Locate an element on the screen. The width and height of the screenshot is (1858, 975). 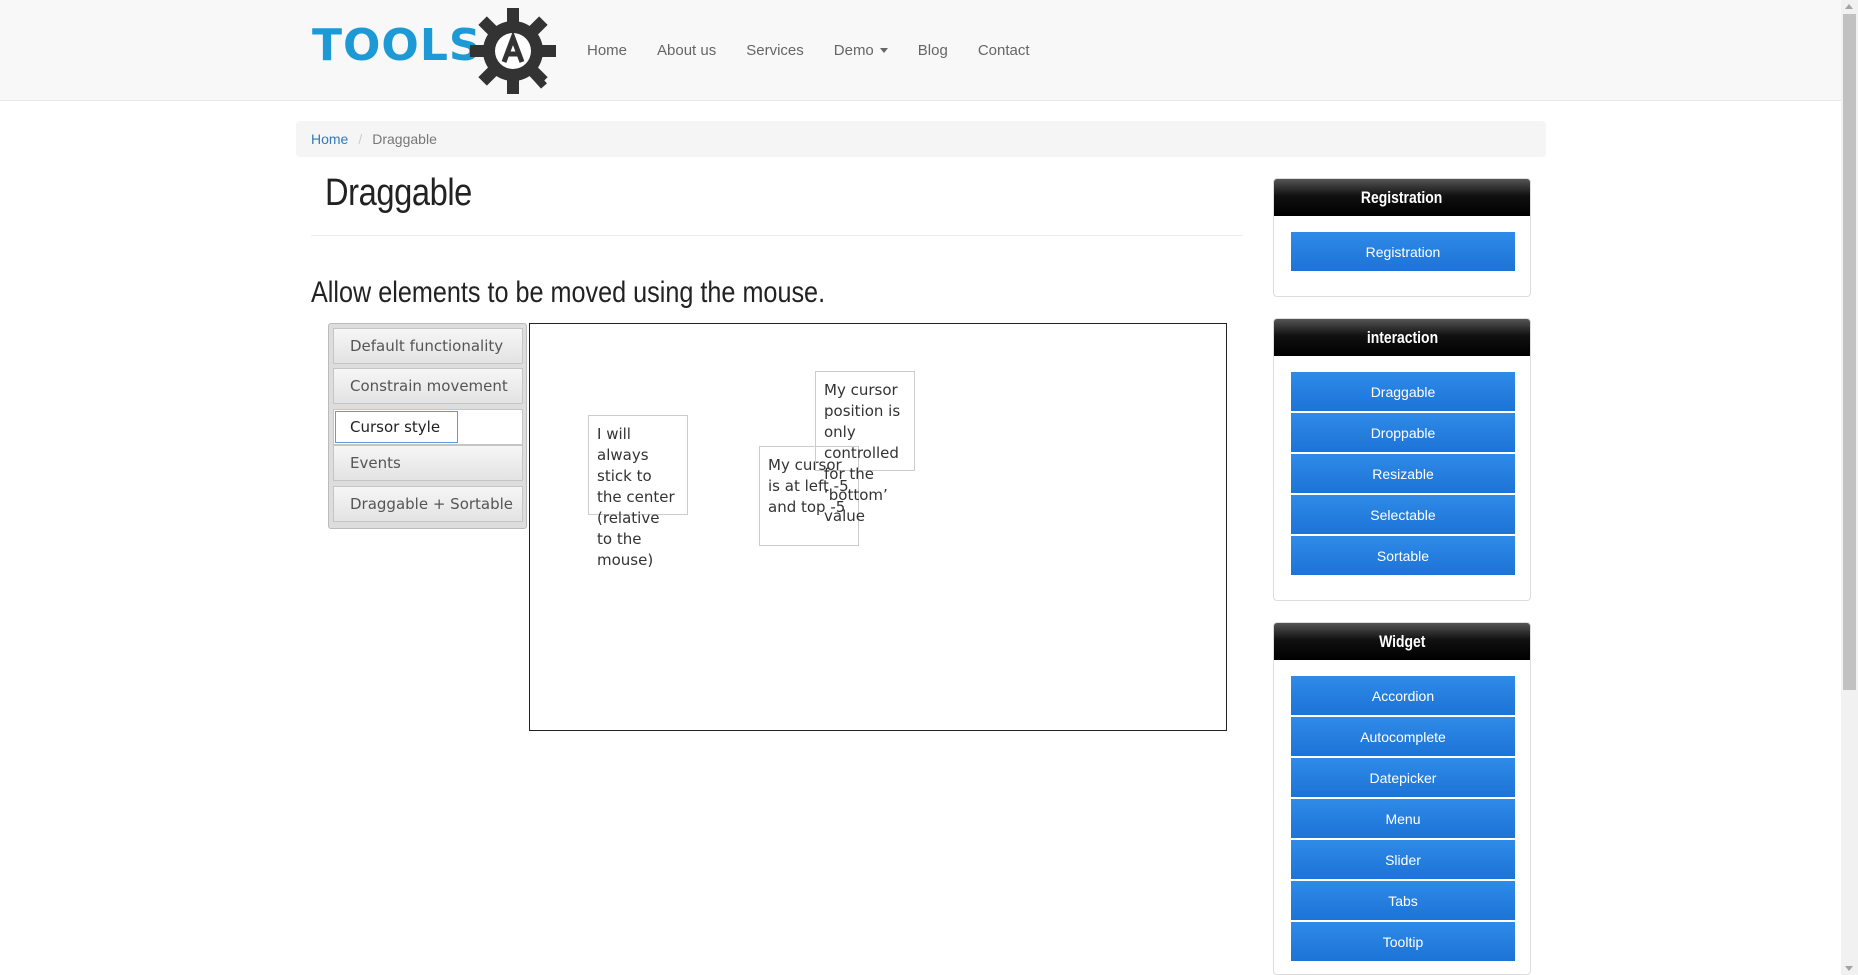
tab-label: Cursor style is located at coordinates (395, 427).